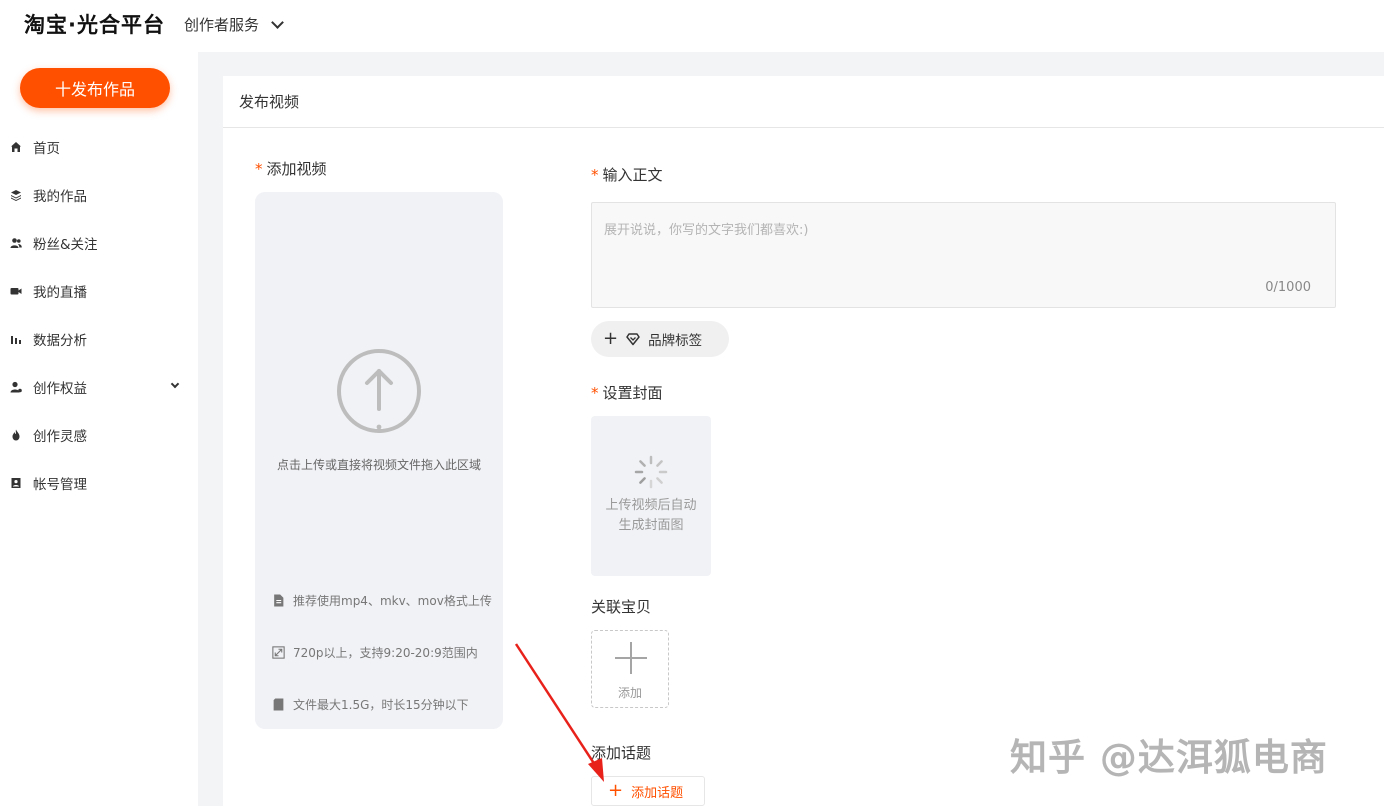  What do you see at coordinates (15, 387) in the screenshot?
I see `user-badge-icon` at bounding box center [15, 387].